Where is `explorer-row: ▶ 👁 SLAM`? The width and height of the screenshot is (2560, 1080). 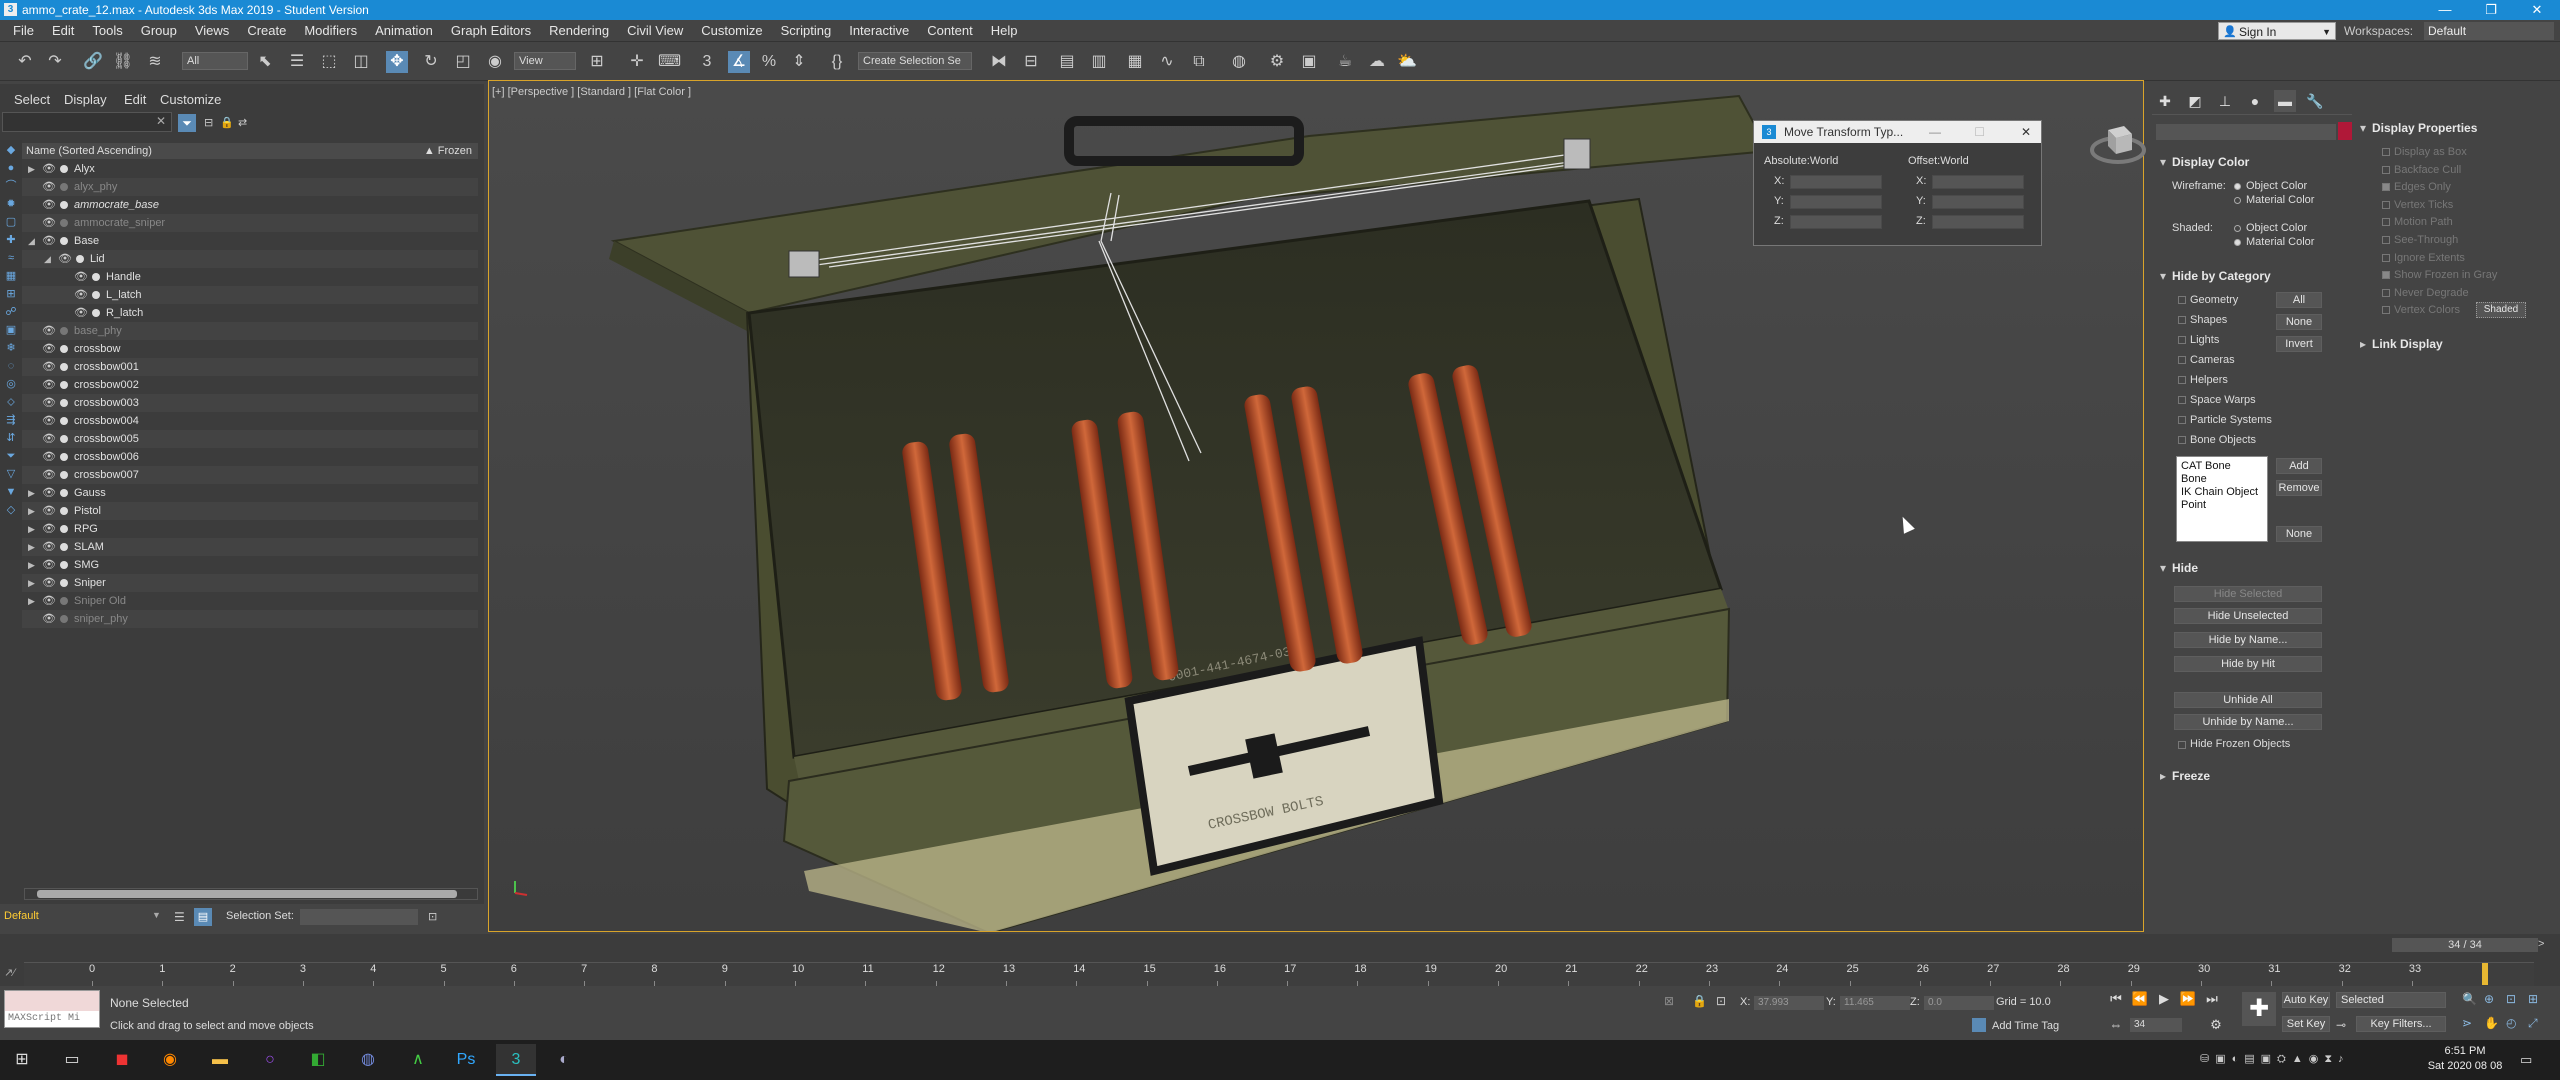 explorer-row: ▶ 👁 SLAM is located at coordinates (250, 547).